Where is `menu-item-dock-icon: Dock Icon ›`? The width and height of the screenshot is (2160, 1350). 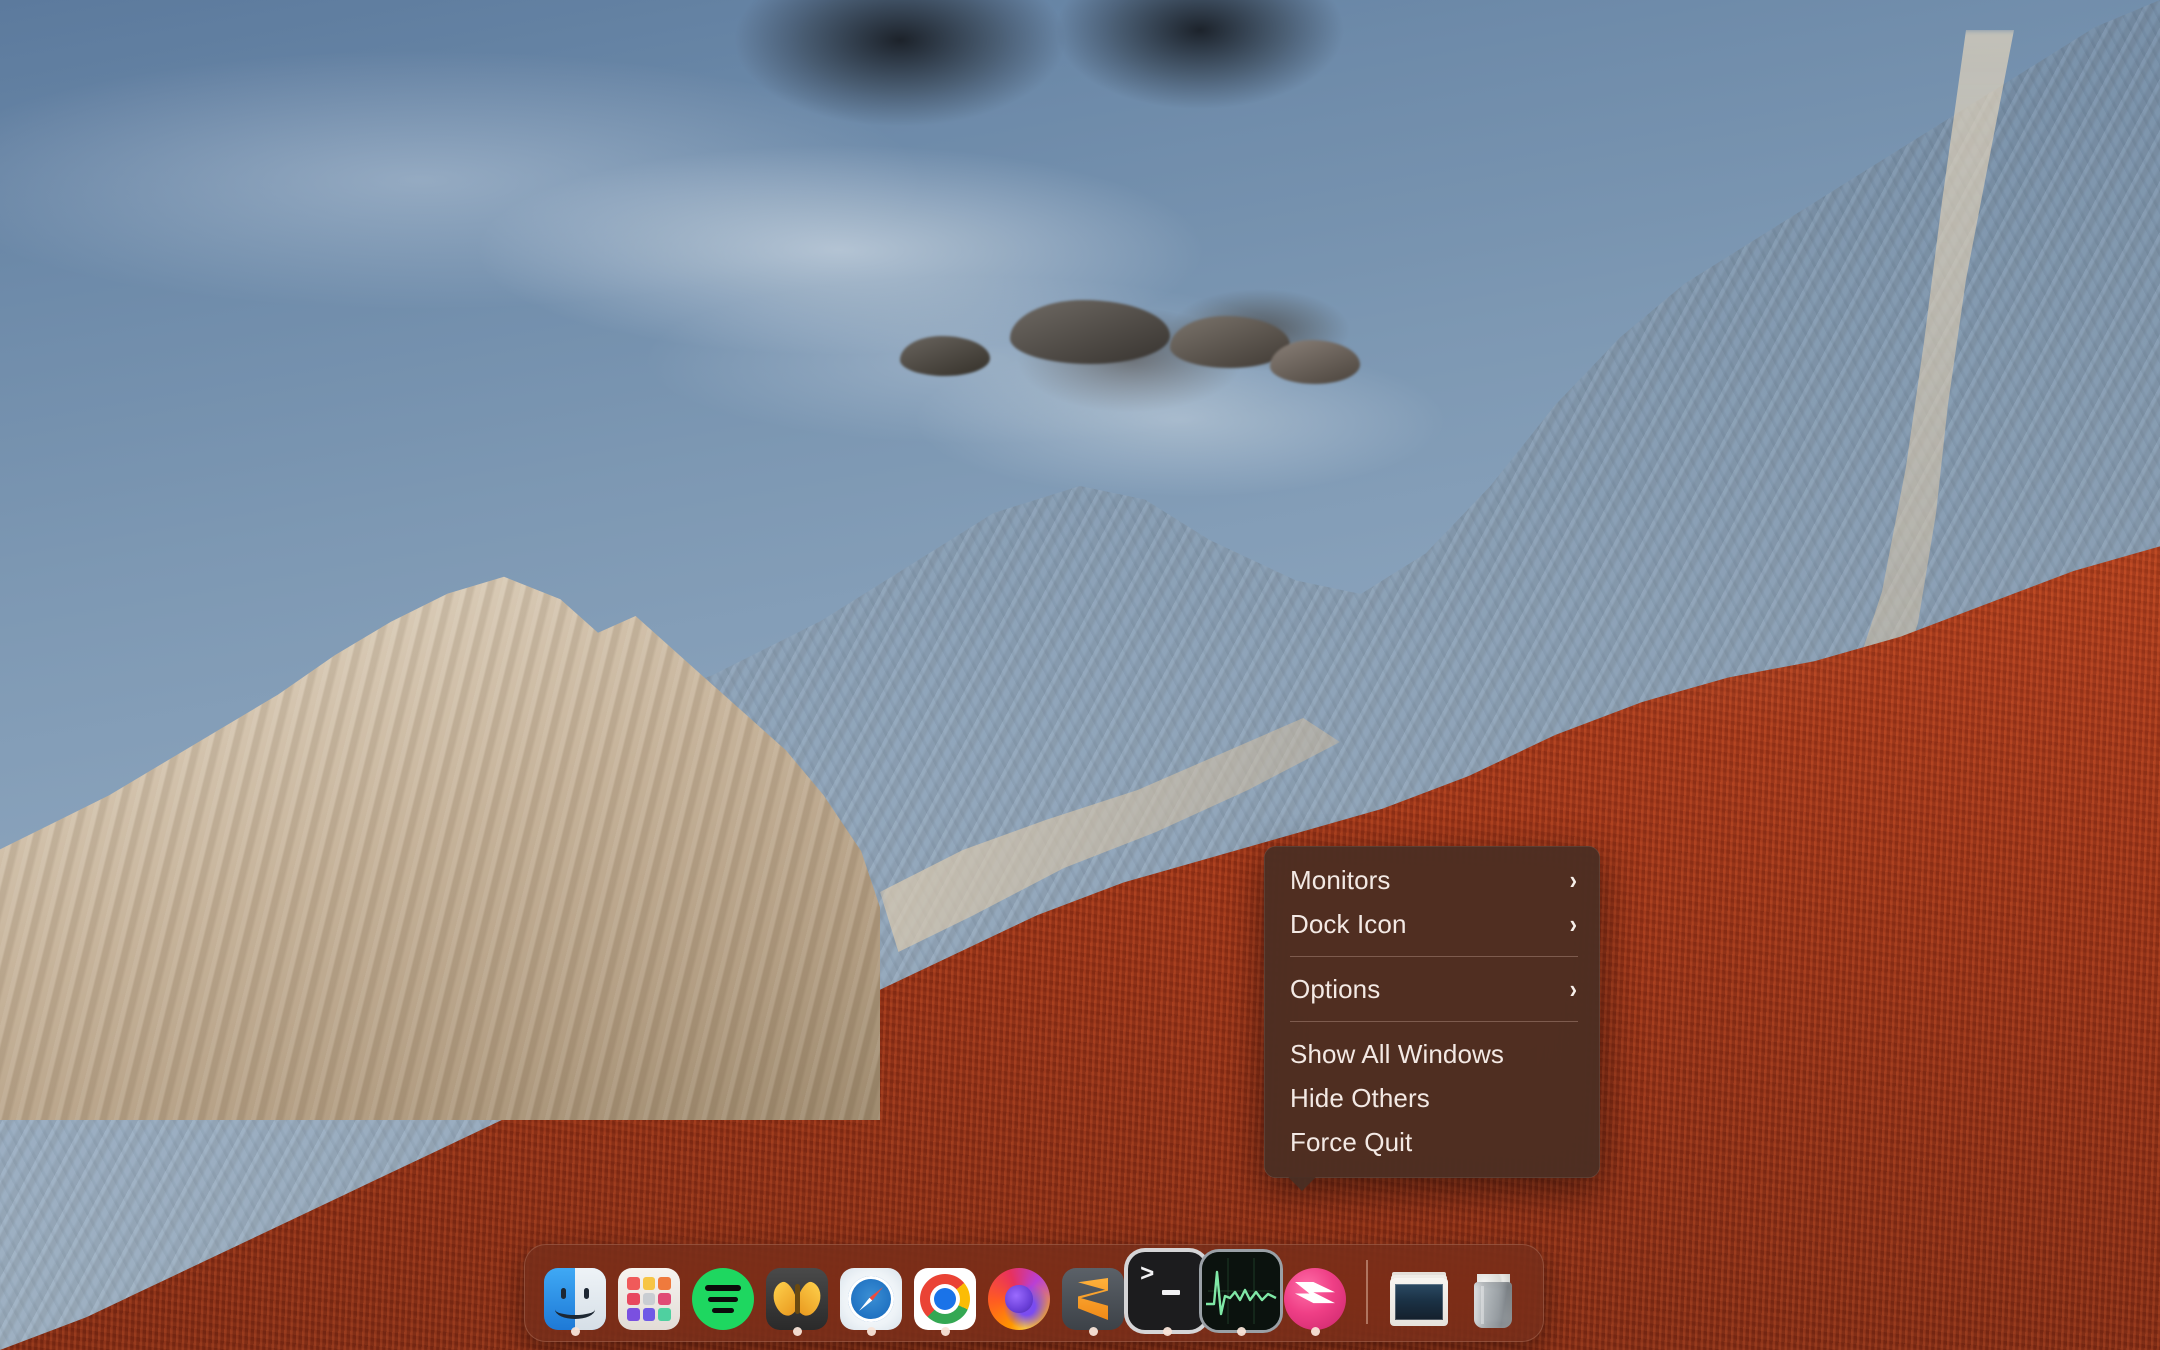 menu-item-dock-icon: Dock Icon › is located at coordinates (1432, 924).